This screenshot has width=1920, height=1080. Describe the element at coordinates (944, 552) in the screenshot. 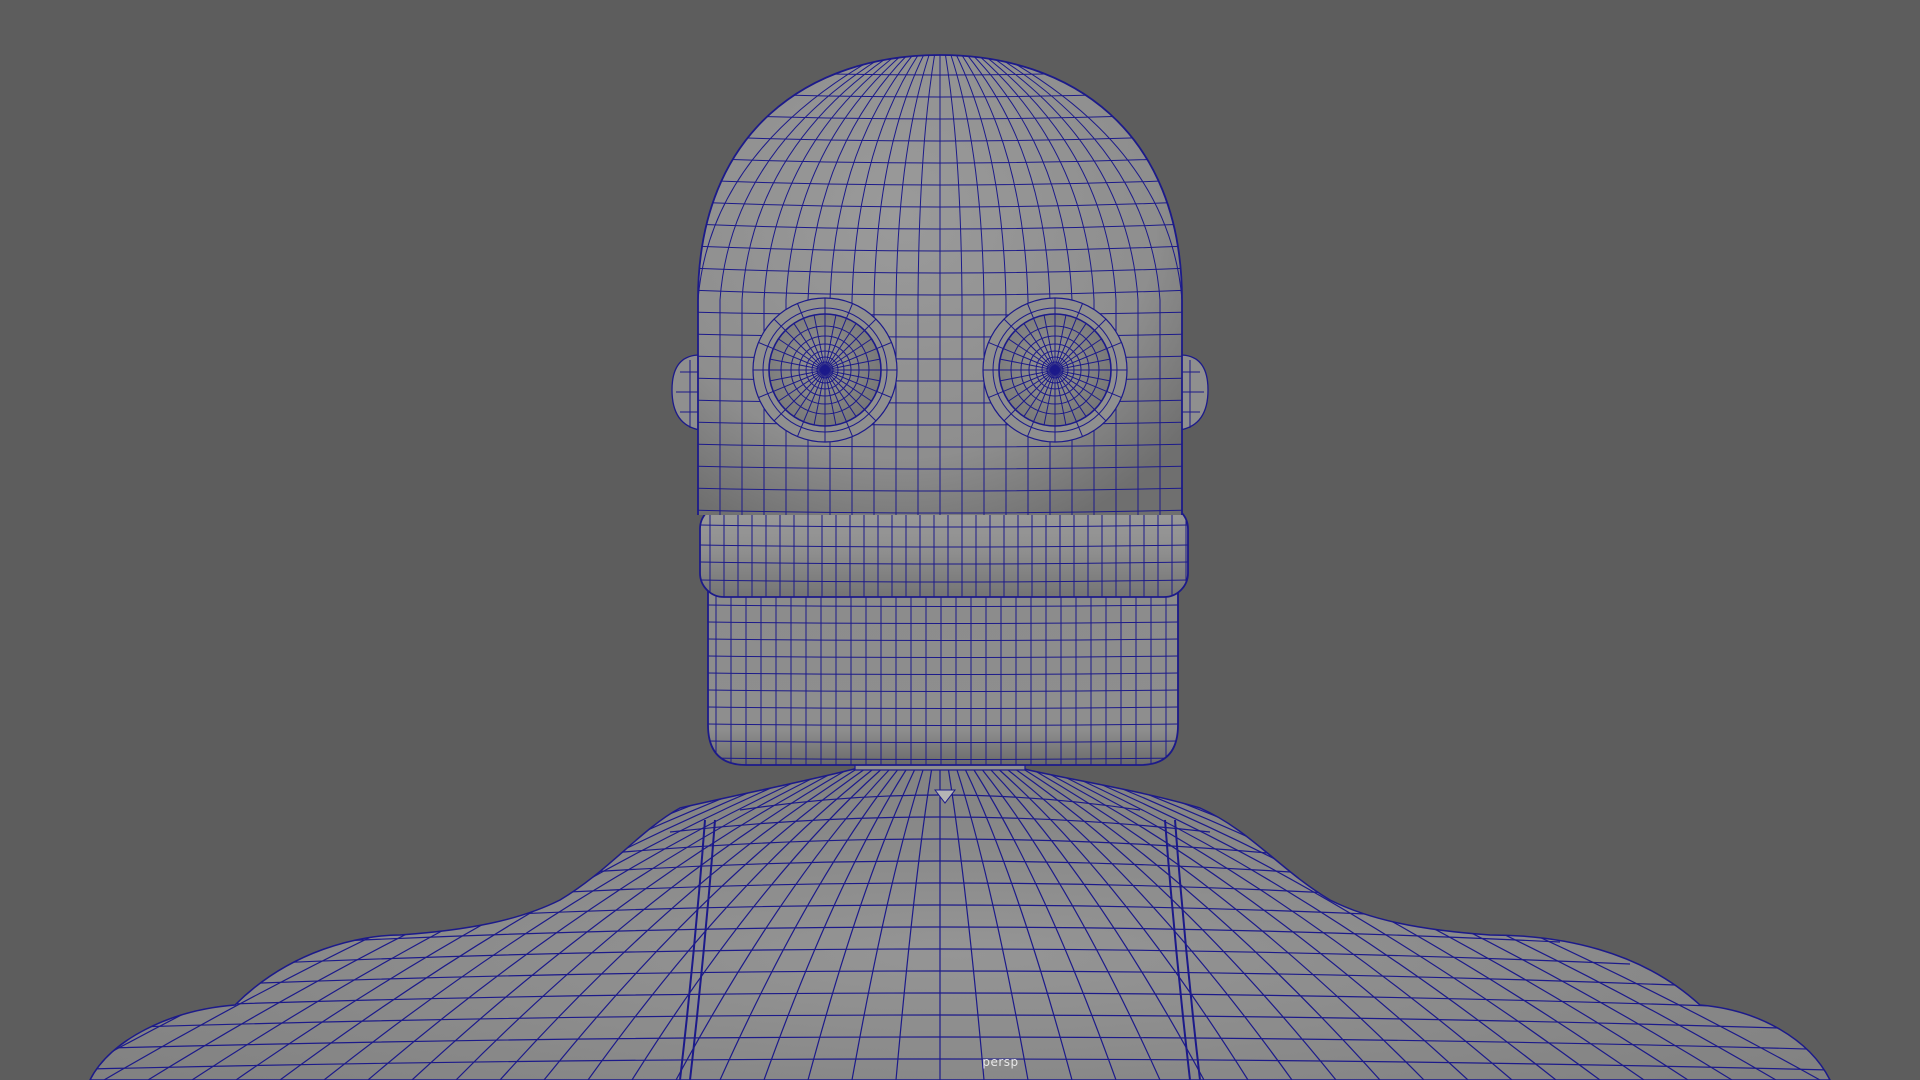

I see `mouth-band-mesh` at that location.